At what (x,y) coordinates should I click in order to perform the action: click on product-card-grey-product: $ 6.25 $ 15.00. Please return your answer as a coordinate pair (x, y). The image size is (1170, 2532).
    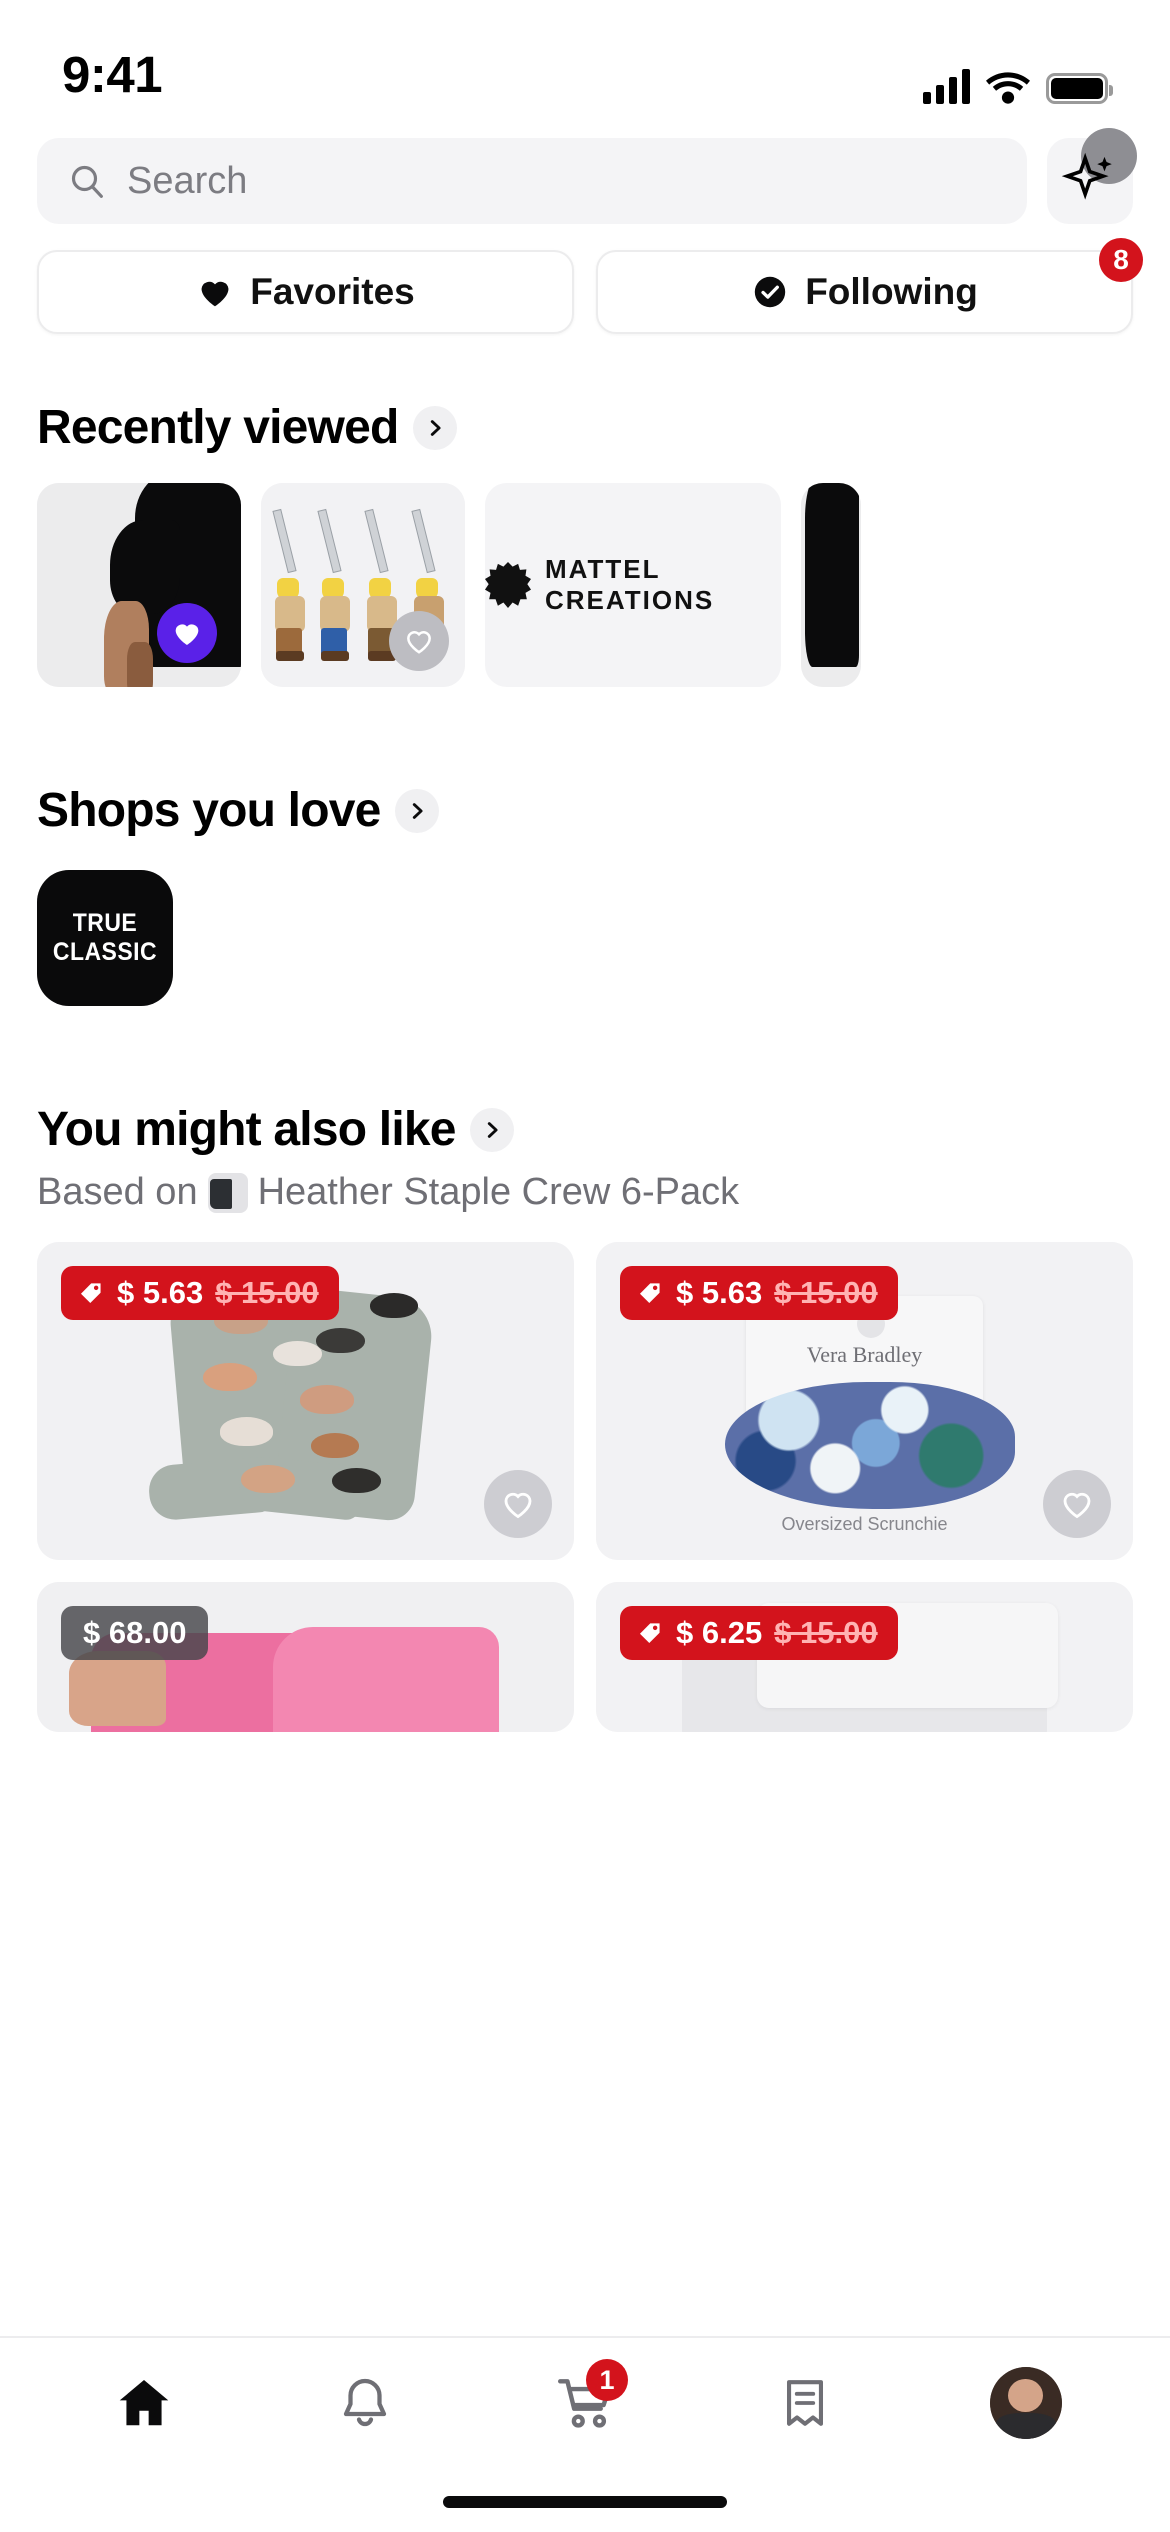
    Looking at the image, I should click on (864, 1657).